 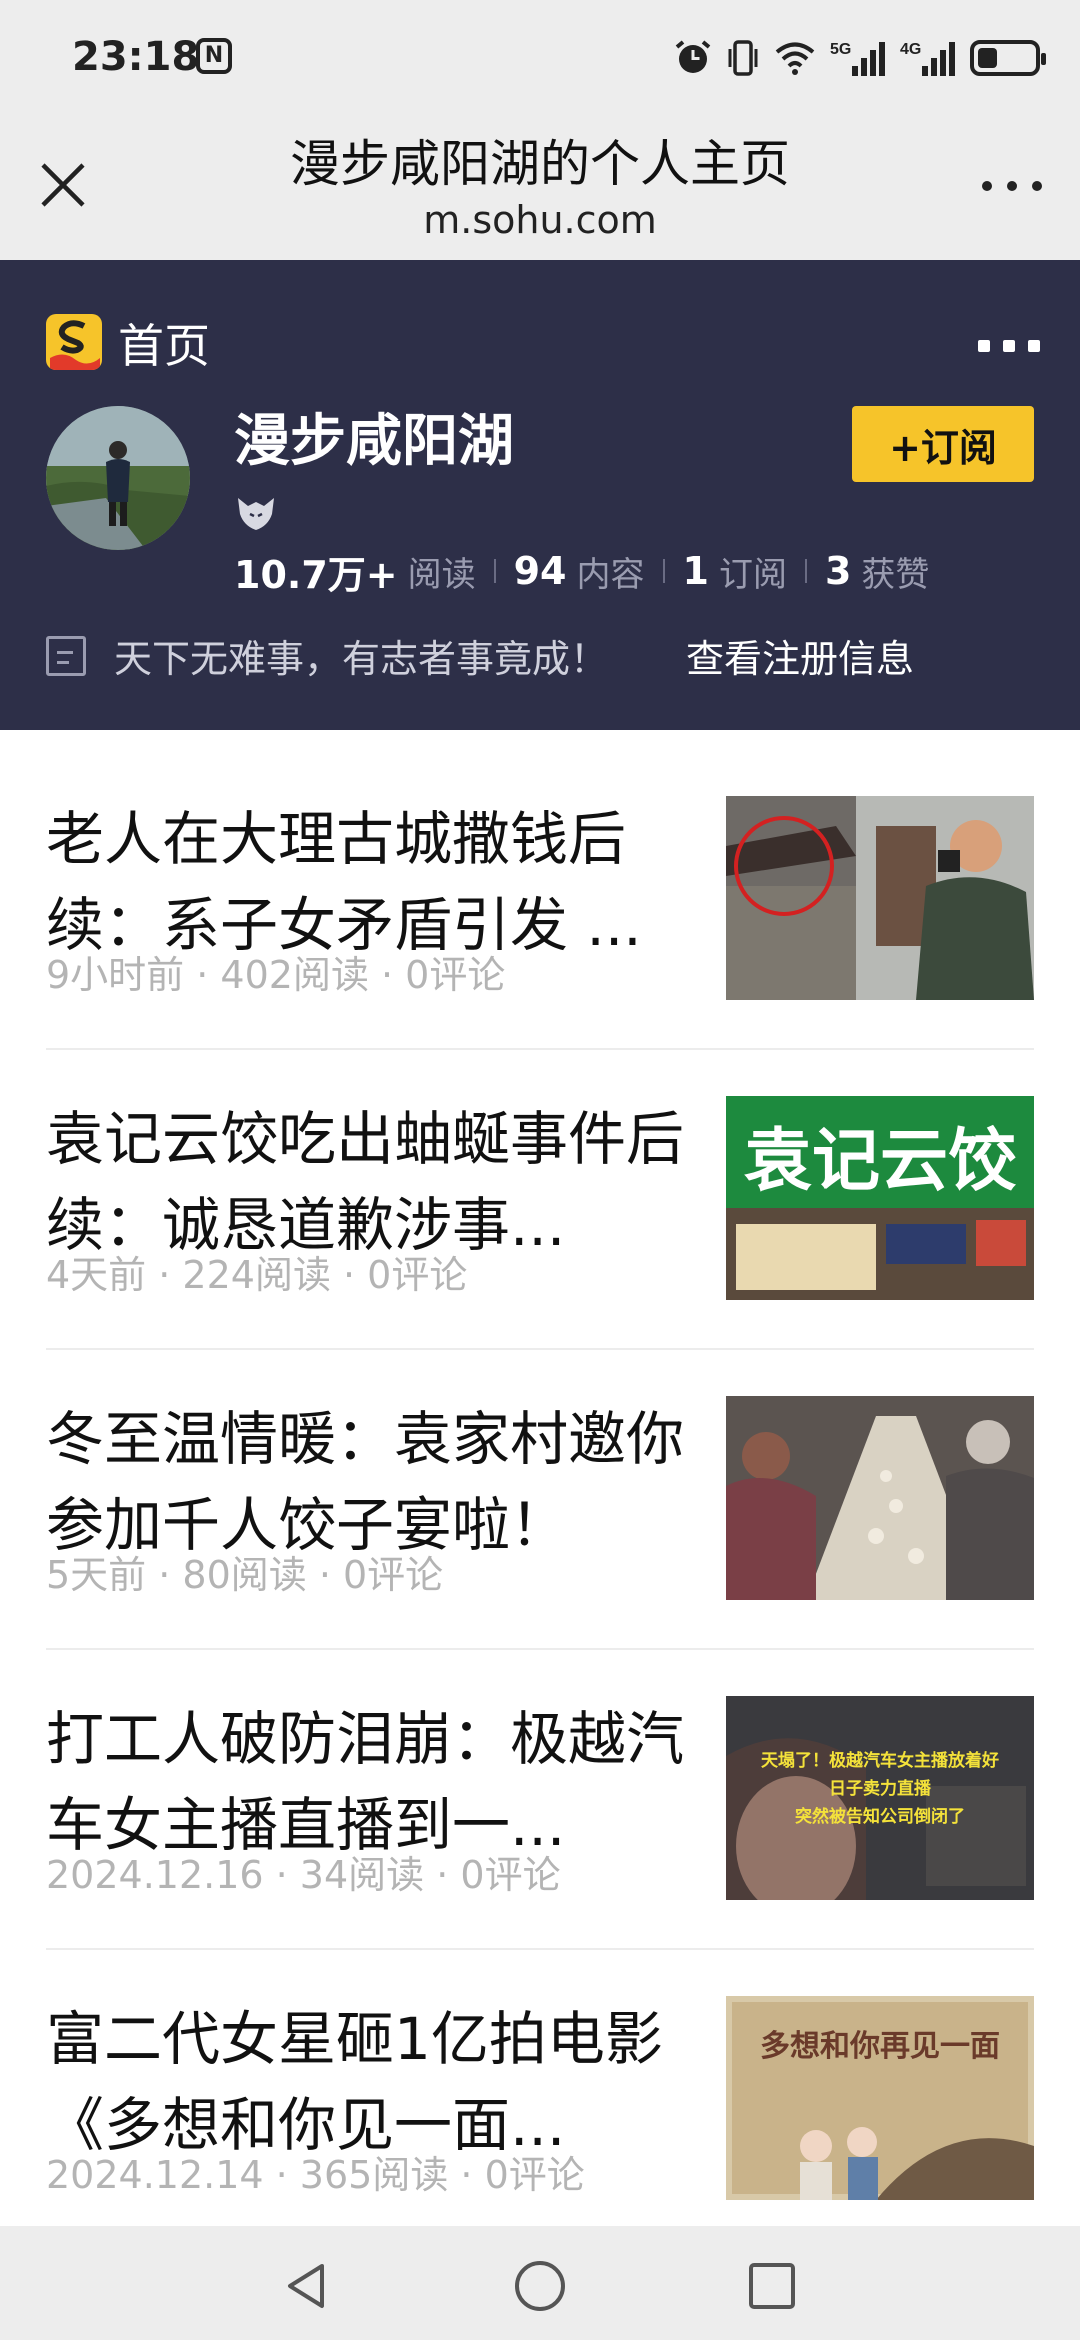 I want to click on ancient-city-photo, so click(x=880, y=898).